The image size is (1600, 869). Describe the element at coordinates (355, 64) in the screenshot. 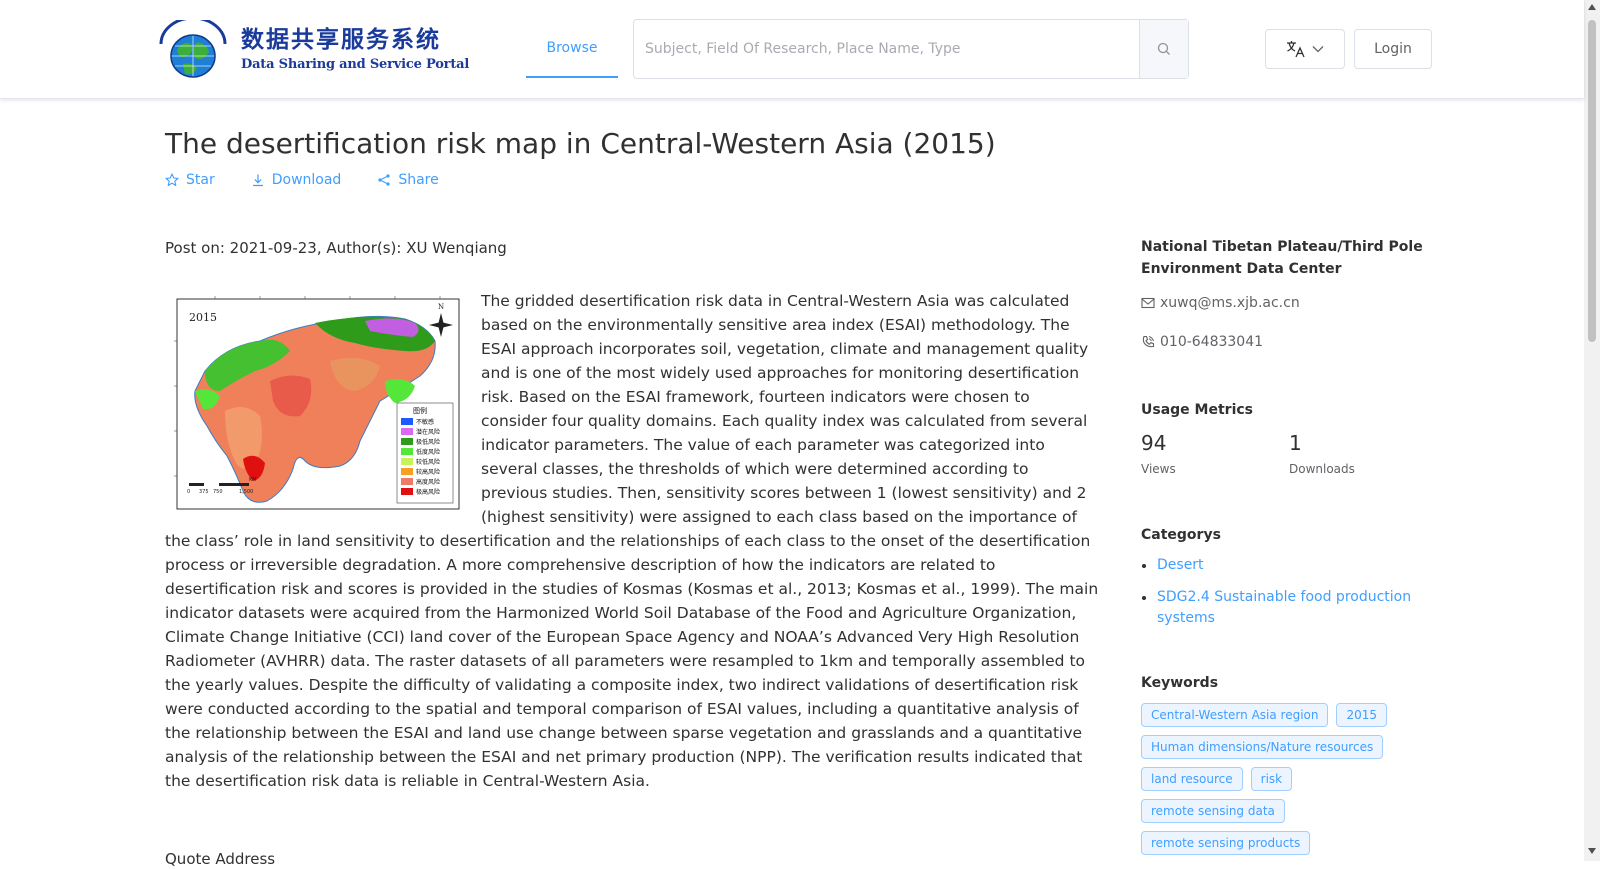

I see `logo-english-title: Data Sharing and Service Portal` at that location.